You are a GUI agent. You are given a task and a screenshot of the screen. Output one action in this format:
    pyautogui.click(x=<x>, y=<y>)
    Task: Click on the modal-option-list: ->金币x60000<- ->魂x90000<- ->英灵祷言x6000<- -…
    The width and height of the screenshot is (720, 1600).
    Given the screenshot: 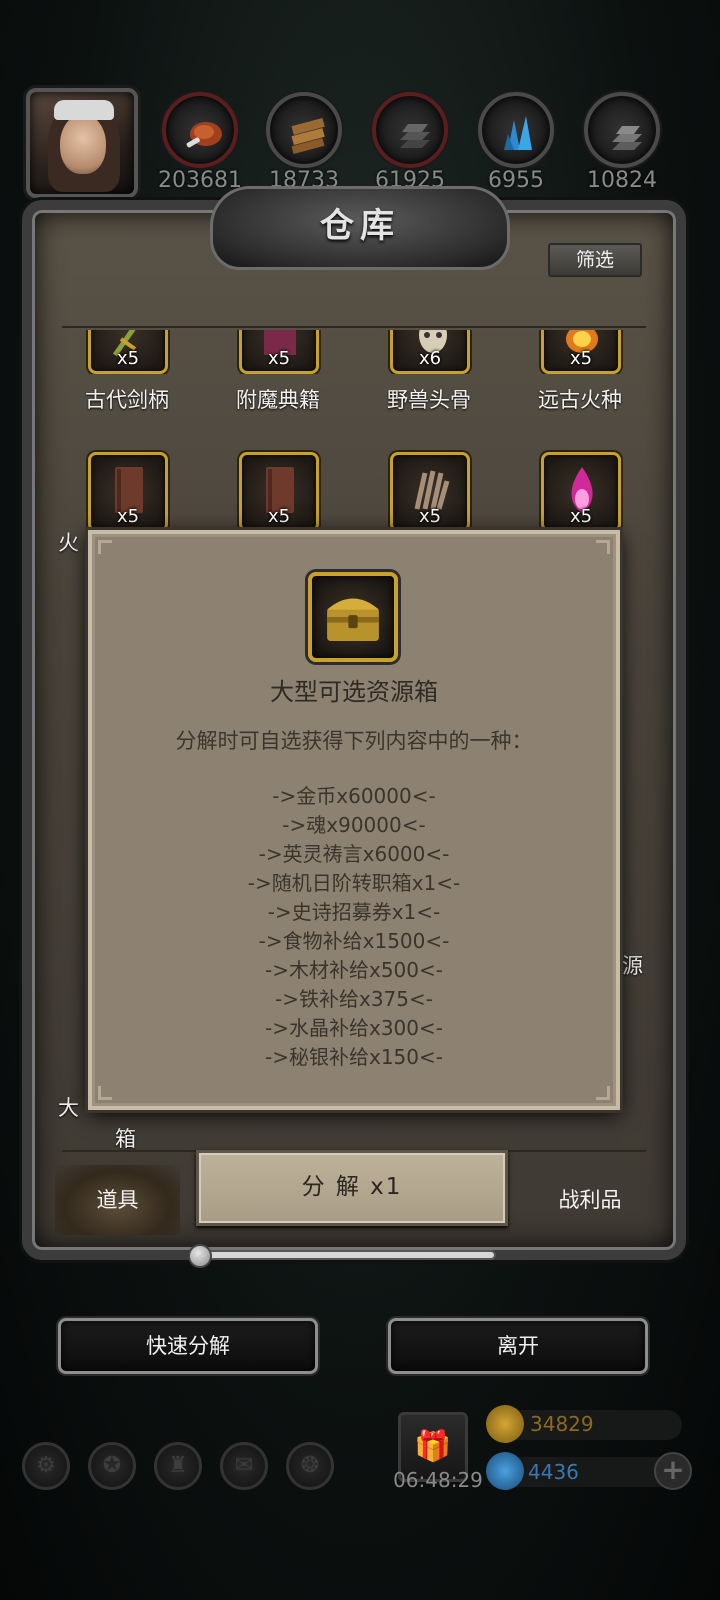 What is the action you would take?
    pyautogui.click(x=354, y=927)
    